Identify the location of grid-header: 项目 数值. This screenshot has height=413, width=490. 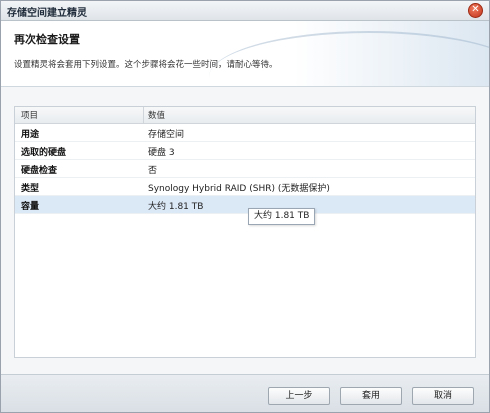
(245, 115).